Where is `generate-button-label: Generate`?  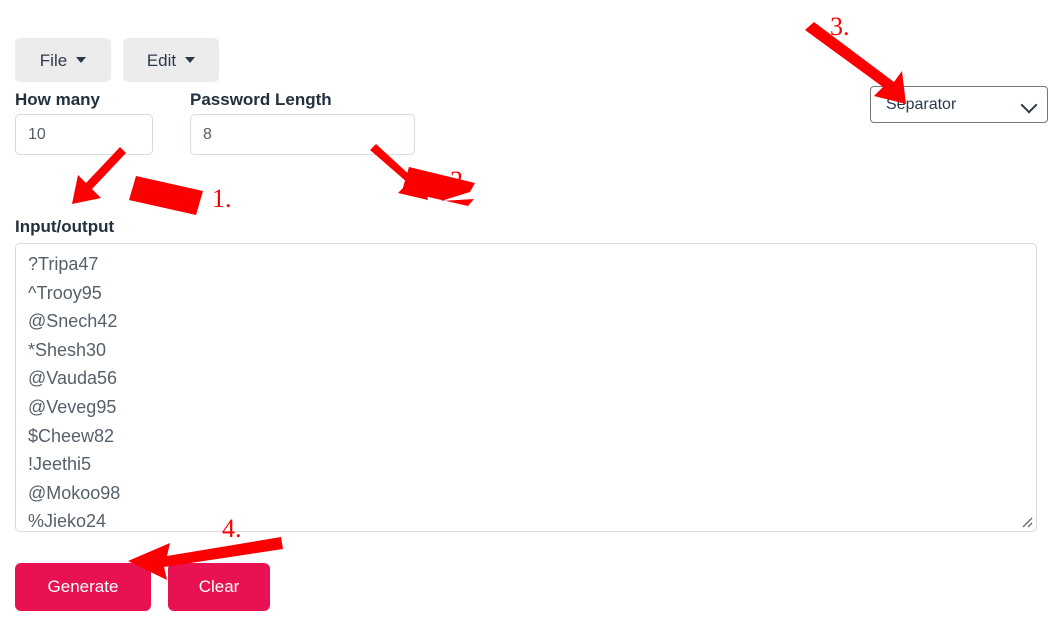 generate-button-label: Generate is located at coordinates (83, 586).